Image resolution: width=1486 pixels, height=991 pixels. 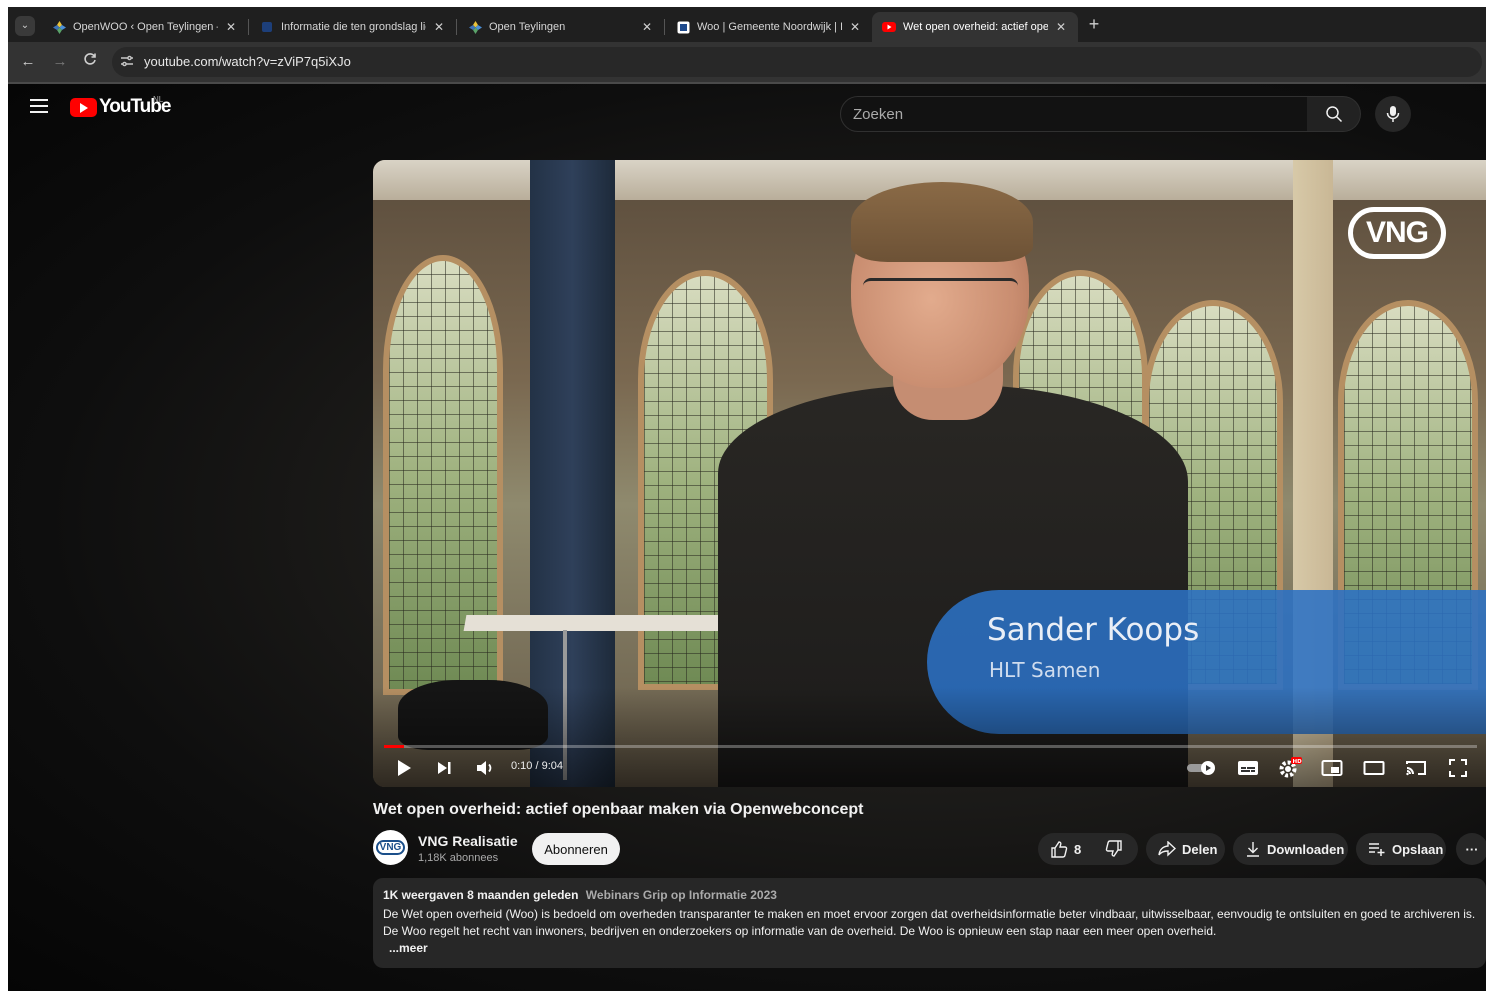 What do you see at coordinates (942, 222) in the screenshot?
I see `video-person-hair` at bounding box center [942, 222].